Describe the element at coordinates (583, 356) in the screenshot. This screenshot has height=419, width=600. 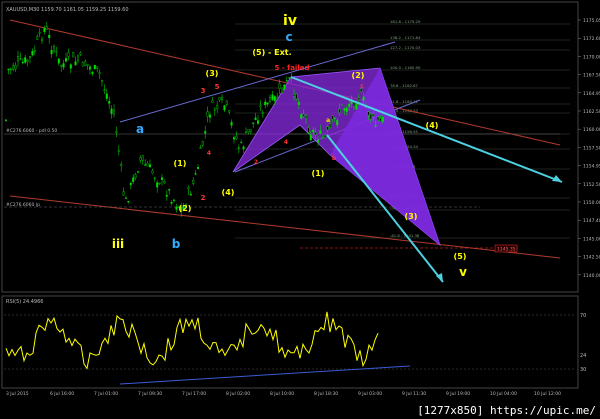
I see `rsi-current-label: 24` at that location.